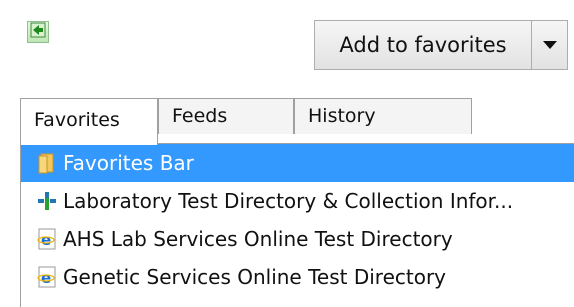 The image size is (574, 307). I want to click on list-item-label: Genetic Services Online Test Directory, so click(255, 277).